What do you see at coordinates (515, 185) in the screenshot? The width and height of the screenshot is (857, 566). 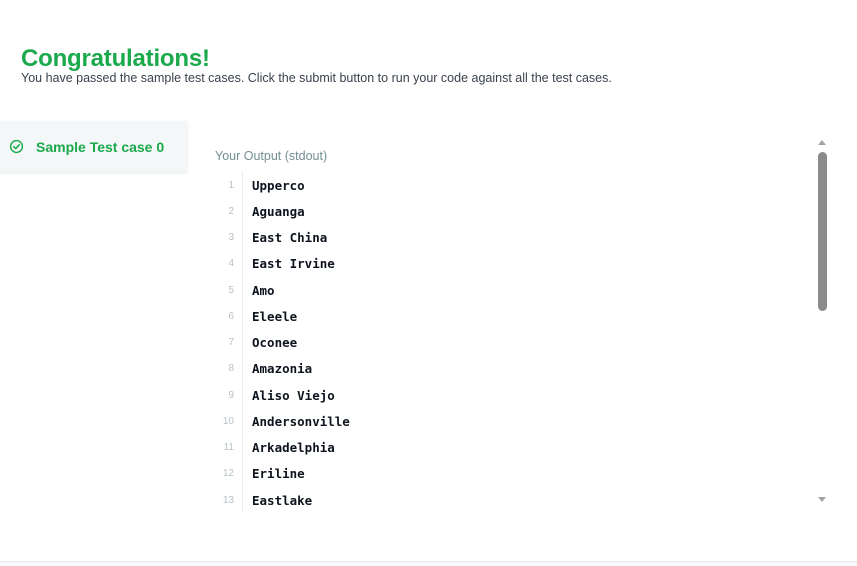 I see `output-line: 1 Upperco` at bounding box center [515, 185].